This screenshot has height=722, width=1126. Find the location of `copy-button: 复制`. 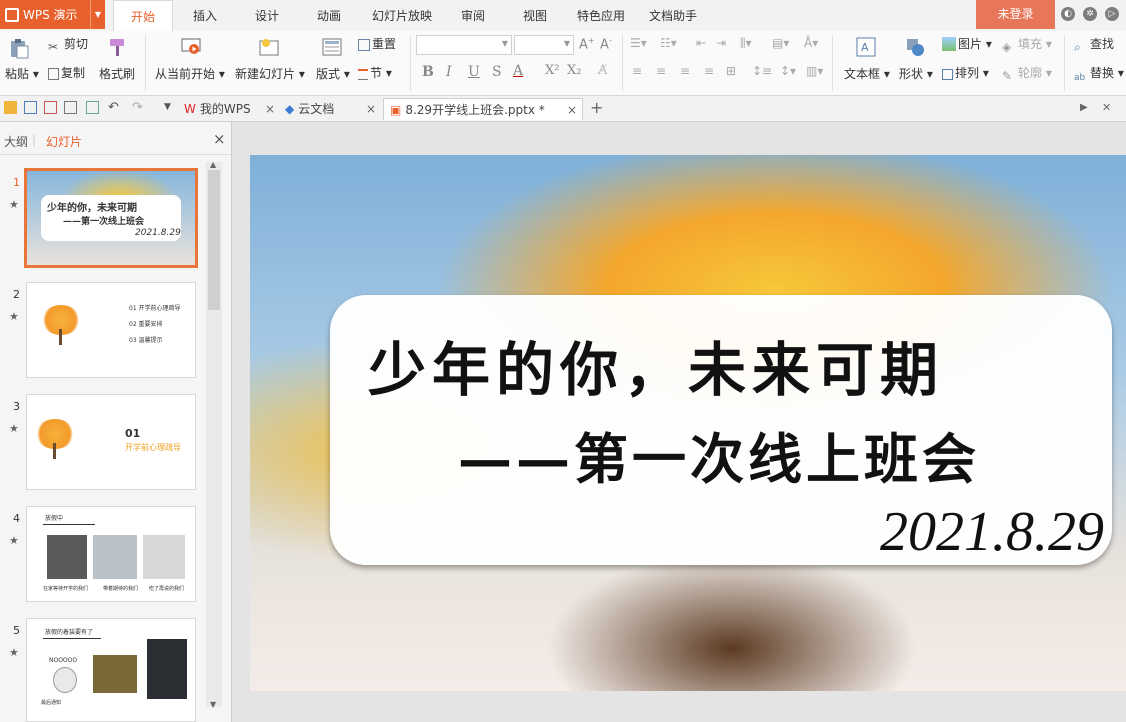

copy-button: 复制 is located at coordinates (66, 72).